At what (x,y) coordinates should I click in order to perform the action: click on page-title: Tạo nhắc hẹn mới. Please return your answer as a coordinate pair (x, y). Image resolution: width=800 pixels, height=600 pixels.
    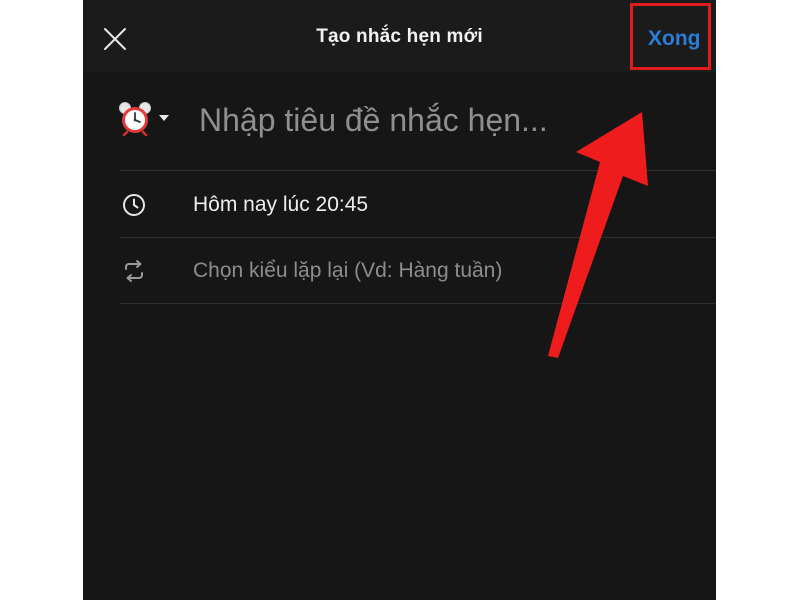
    Looking at the image, I should click on (399, 36).